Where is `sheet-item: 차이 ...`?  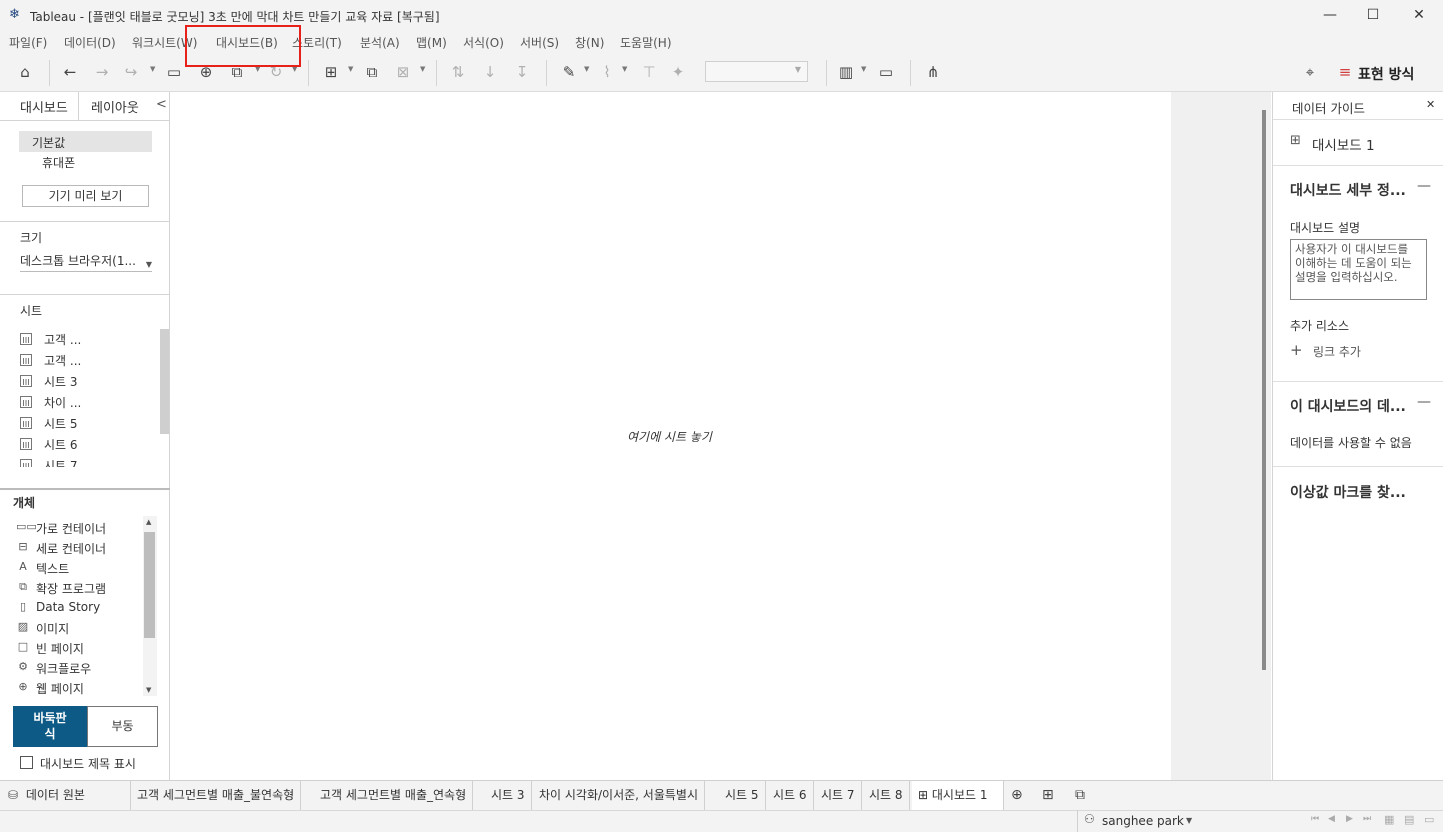
sheet-item: 차이 ... is located at coordinates (62, 402).